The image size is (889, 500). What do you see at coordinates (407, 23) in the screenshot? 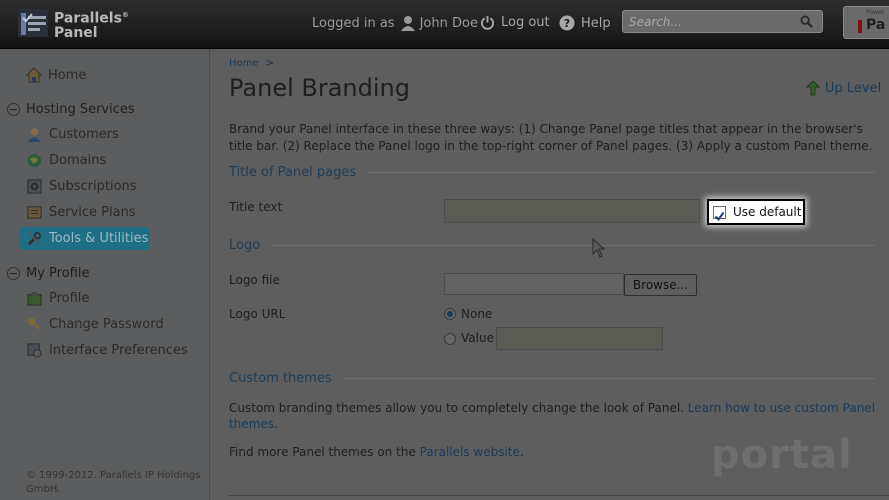
I see `user-icon` at bounding box center [407, 23].